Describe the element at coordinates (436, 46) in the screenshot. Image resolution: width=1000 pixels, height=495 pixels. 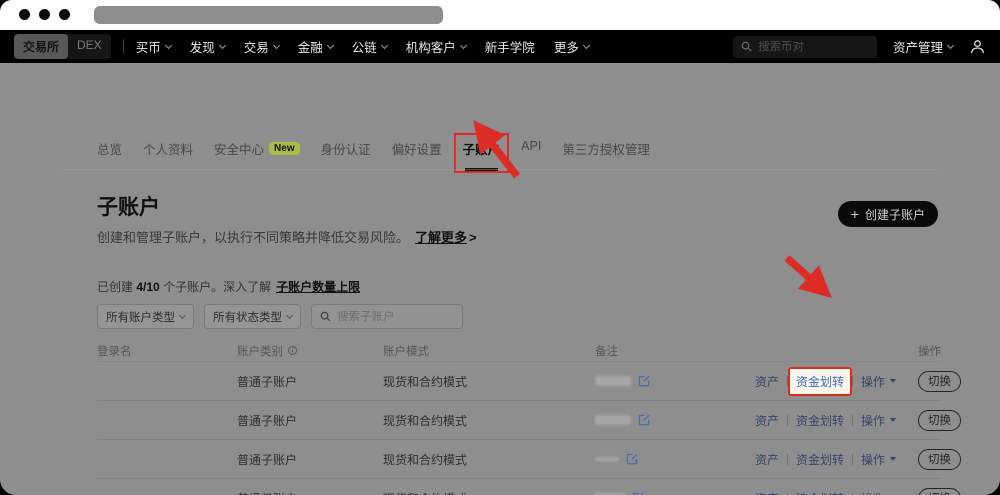
I see `nav-institutional: 机构客户` at that location.